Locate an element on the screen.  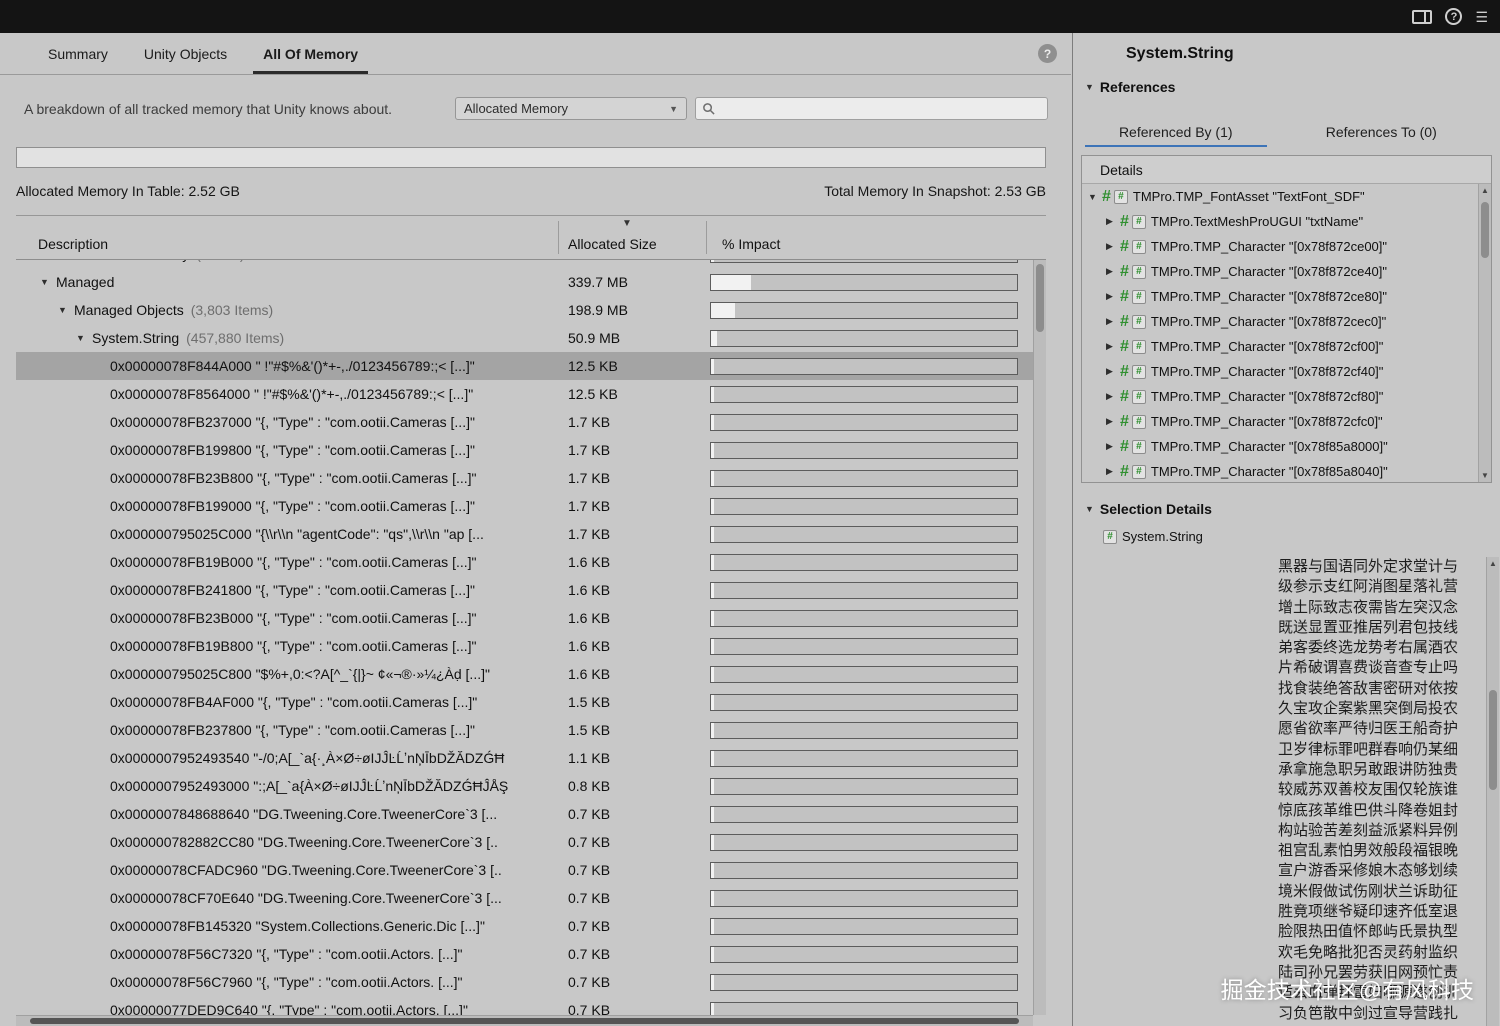
reference-row: ▶ # # TMPro.TMP_Character "[0x78f872cf40]" is located at coordinates (1280, 371).